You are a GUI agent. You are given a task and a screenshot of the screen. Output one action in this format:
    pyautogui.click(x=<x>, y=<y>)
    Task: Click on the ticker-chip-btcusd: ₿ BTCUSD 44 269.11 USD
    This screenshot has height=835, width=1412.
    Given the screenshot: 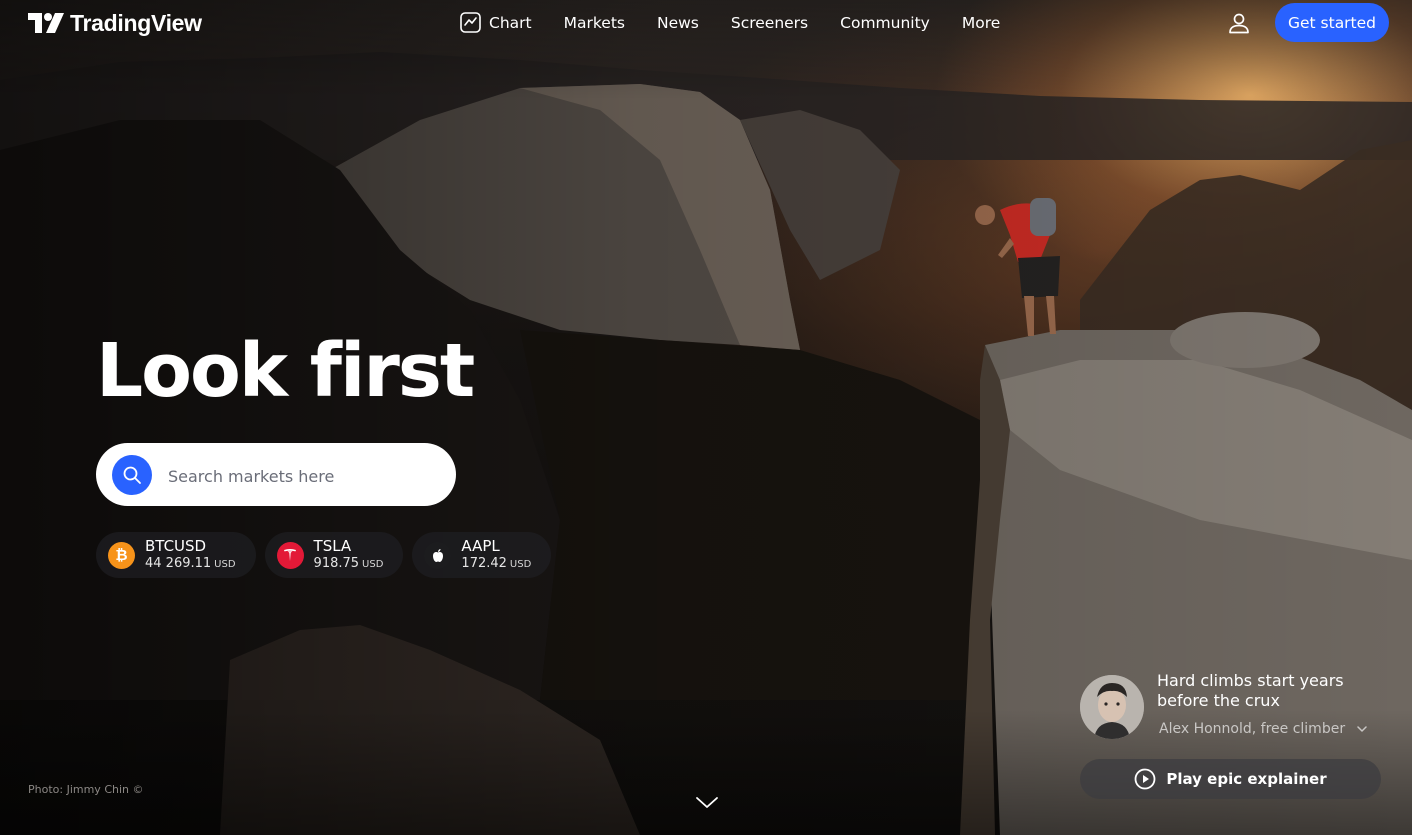 What is the action you would take?
    pyautogui.click(x=176, y=555)
    